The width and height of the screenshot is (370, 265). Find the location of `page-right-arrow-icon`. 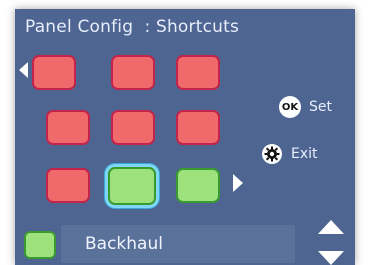

page-right-arrow-icon is located at coordinates (238, 183).